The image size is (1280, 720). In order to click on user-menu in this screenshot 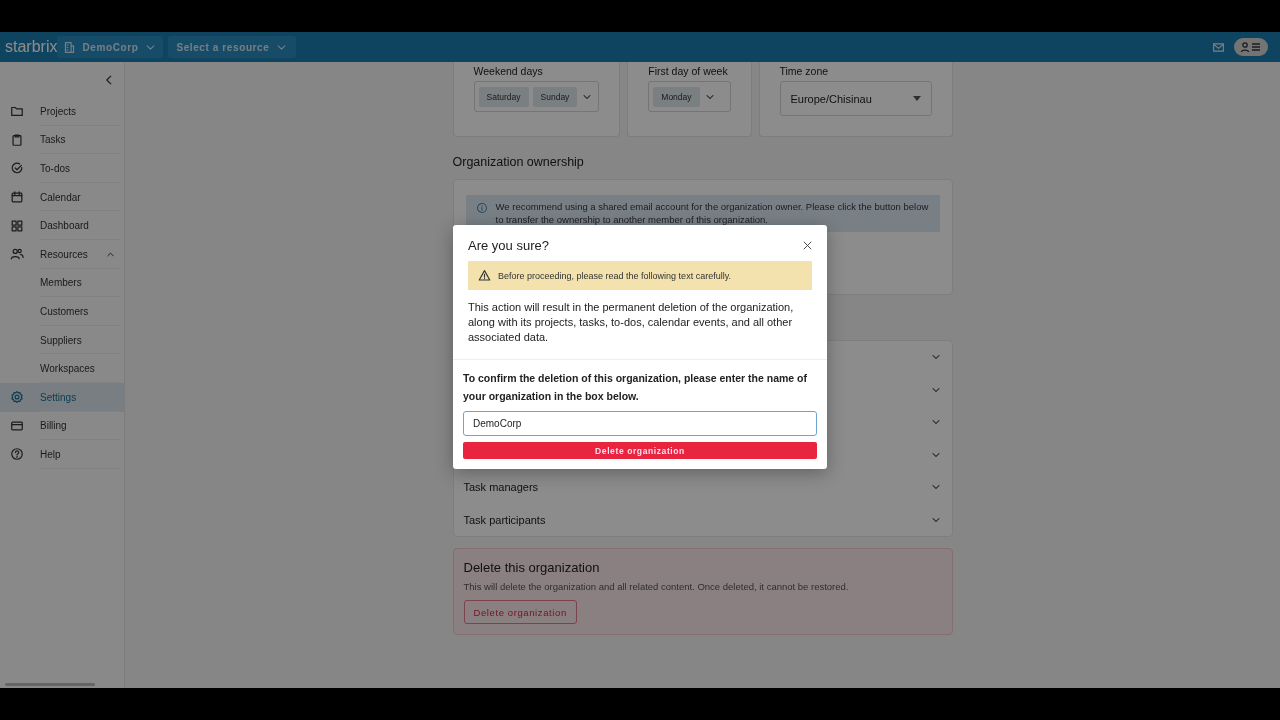, I will do `click(1251, 47)`.